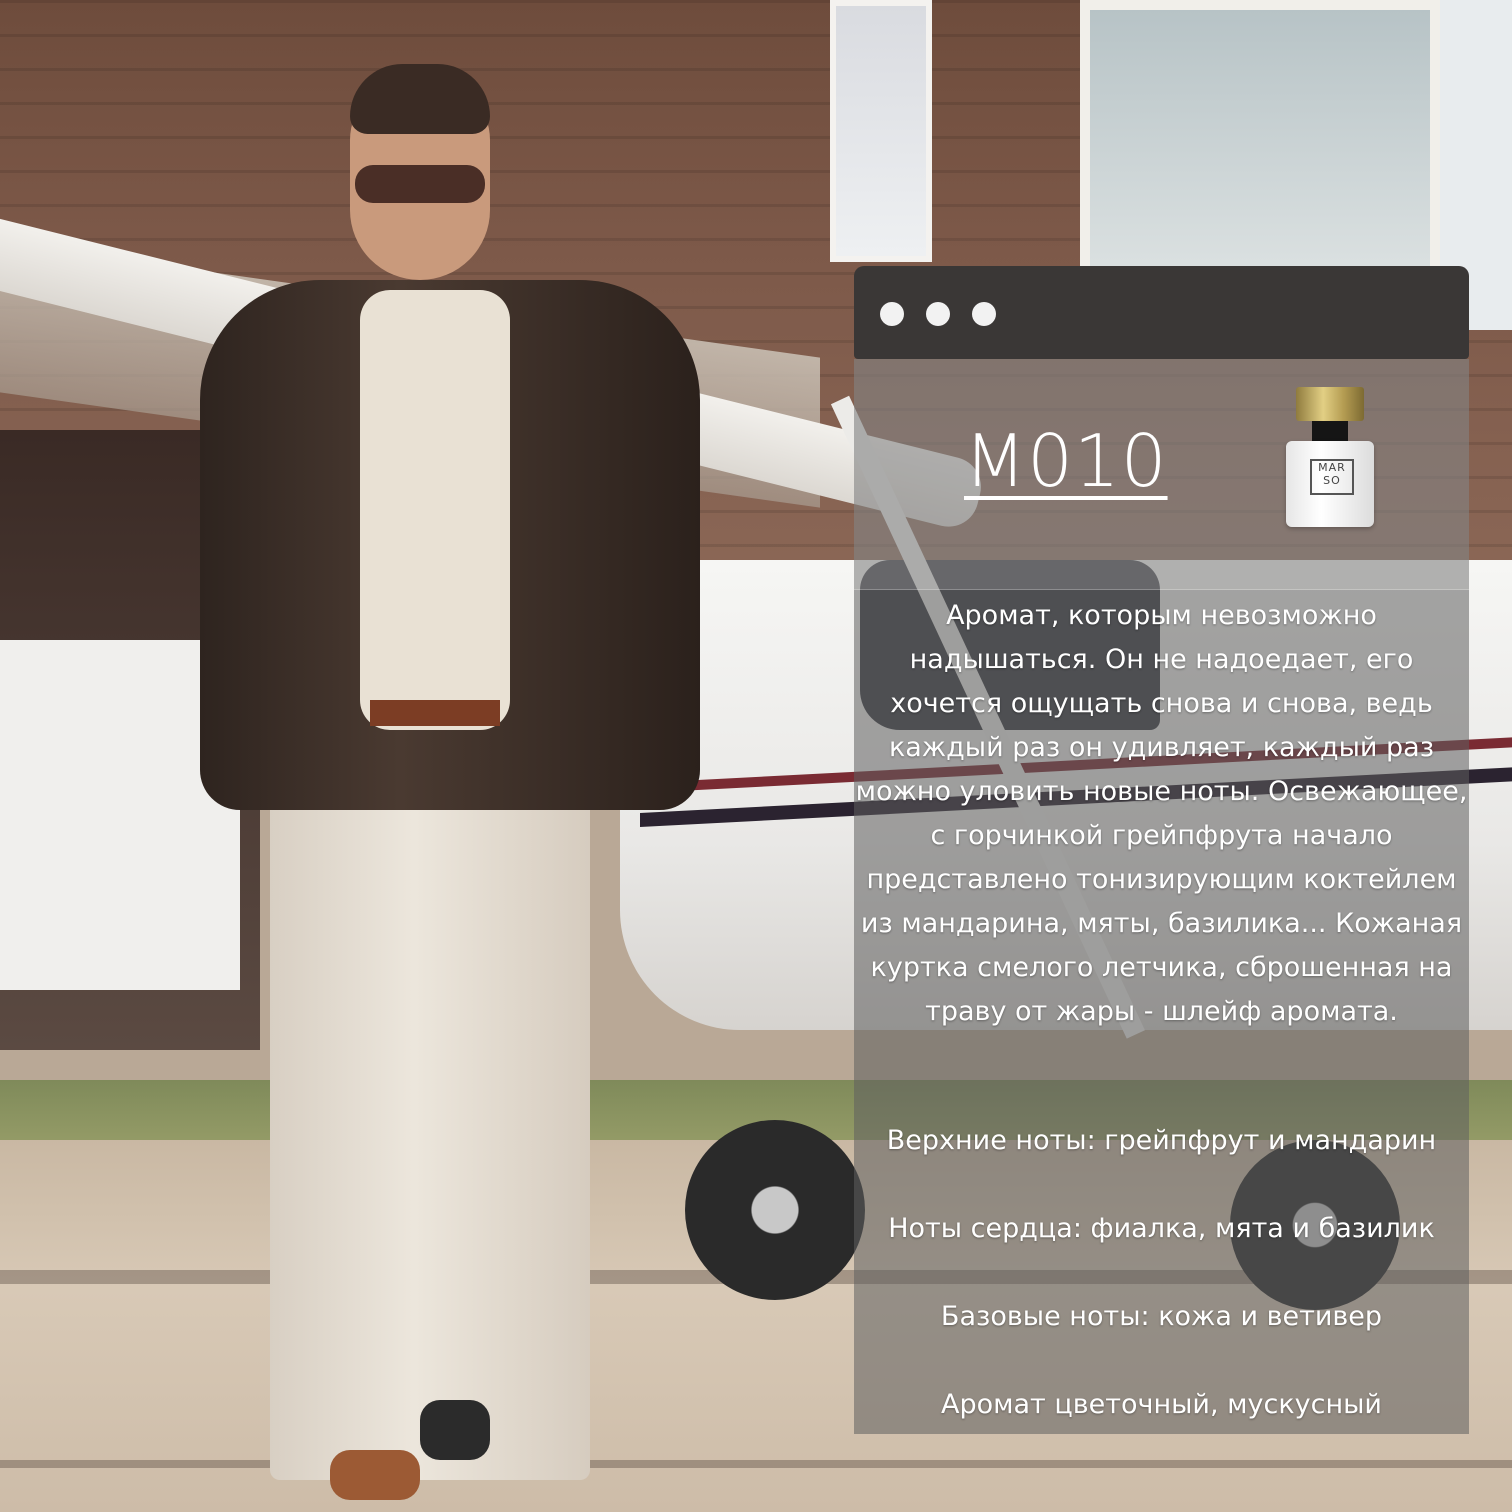  I want to click on product-header: M010 MAR SO, so click(1161, 474).